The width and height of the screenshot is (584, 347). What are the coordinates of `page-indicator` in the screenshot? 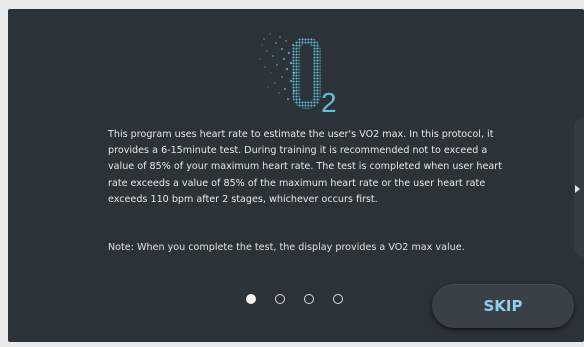 It's located at (294, 299).